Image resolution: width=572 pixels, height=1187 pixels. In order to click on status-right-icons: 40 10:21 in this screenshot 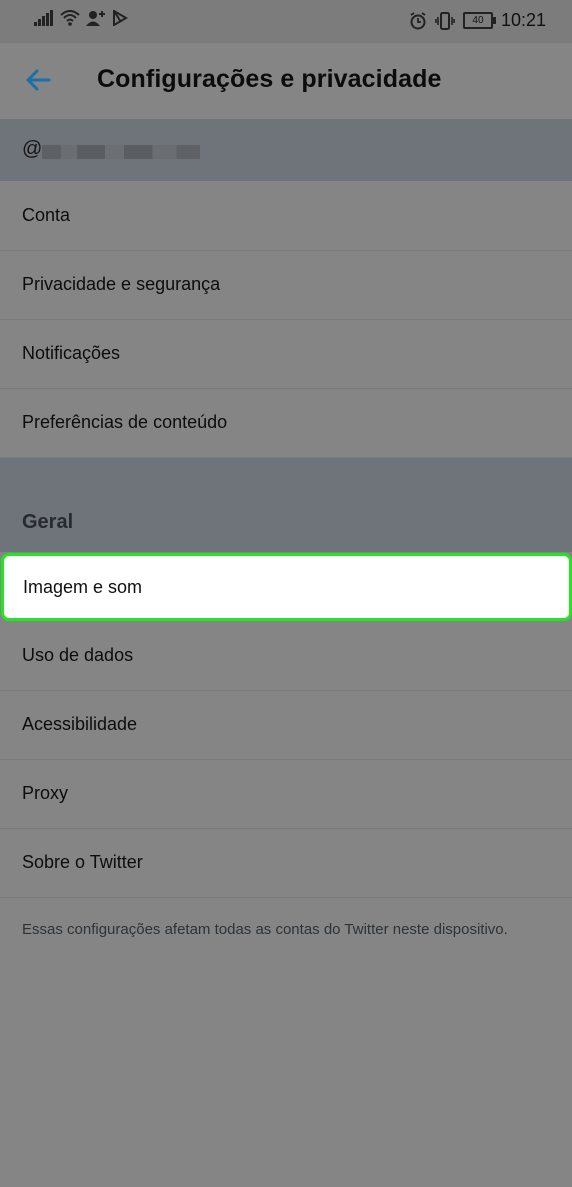, I will do `click(477, 20)`.